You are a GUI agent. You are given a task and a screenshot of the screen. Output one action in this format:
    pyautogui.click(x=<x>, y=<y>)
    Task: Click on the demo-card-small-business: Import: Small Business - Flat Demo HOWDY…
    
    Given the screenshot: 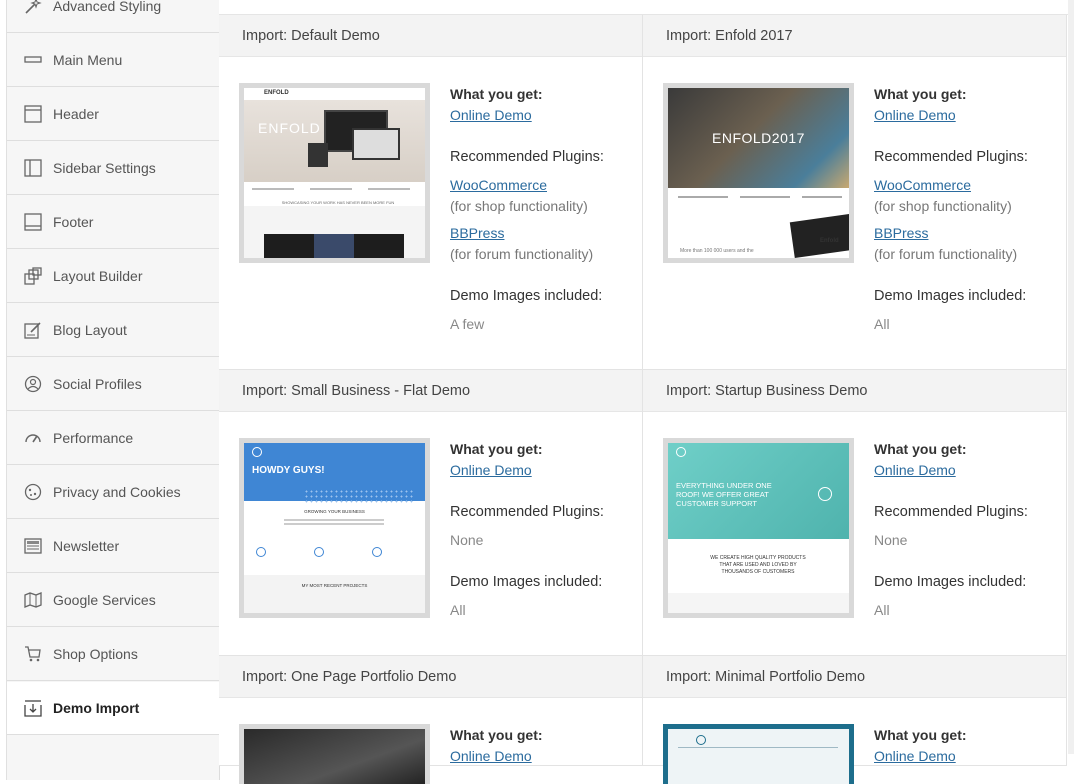 What is the action you would take?
    pyautogui.click(x=431, y=513)
    